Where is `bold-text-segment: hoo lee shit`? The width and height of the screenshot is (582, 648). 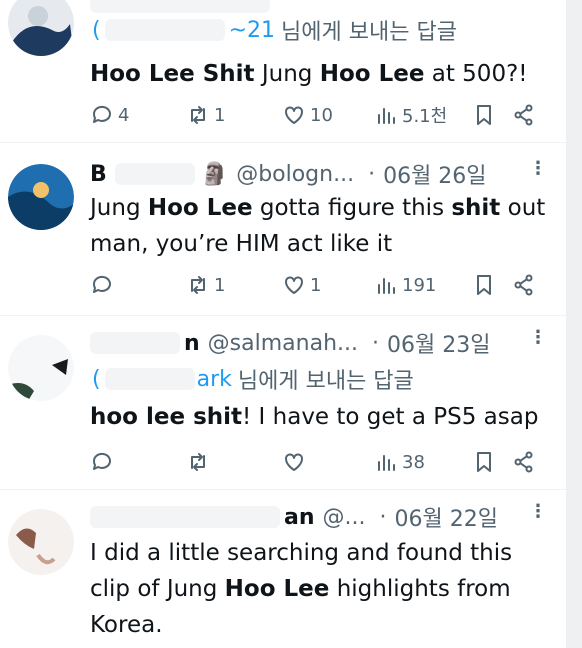
bold-text-segment: hoo lee shit is located at coordinates (166, 417).